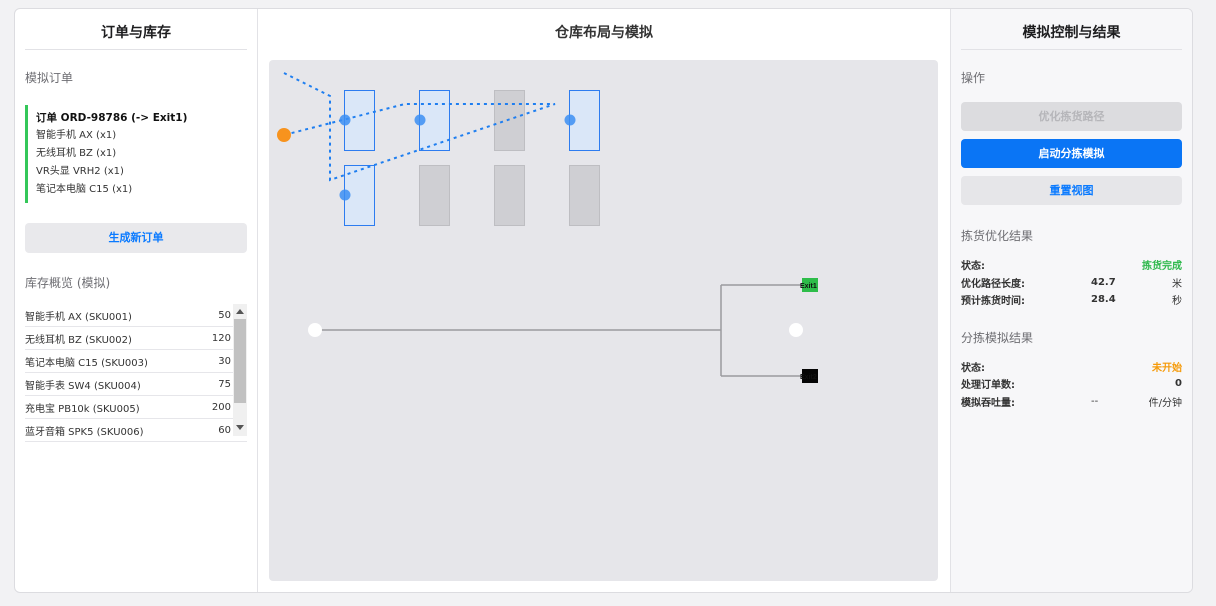  I want to click on result-label: 预计拣货时间:, so click(993, 302).